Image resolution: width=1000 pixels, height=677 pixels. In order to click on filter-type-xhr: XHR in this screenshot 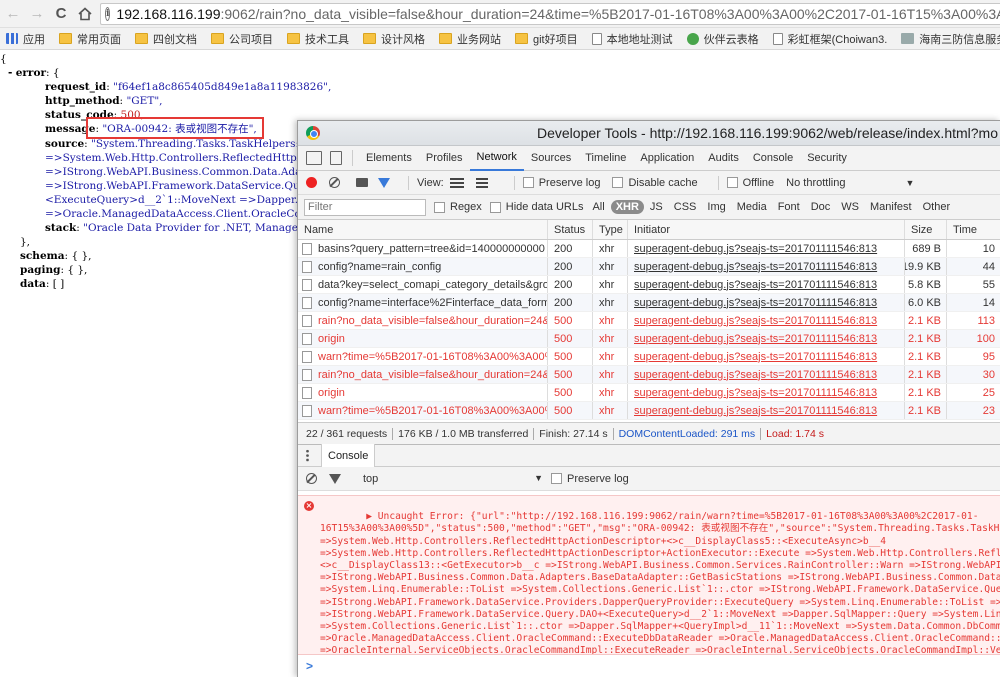, I will do `click(627, 207)`.